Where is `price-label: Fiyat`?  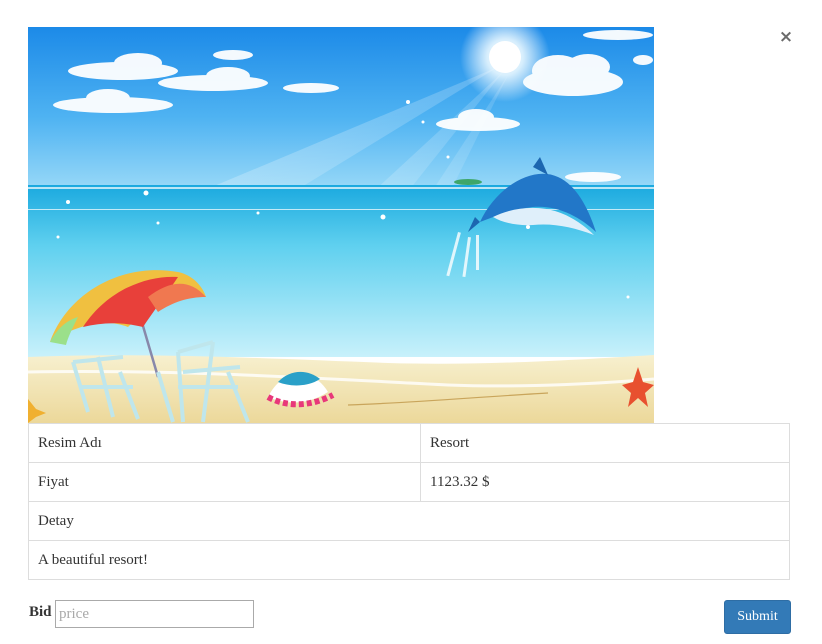 price-label: Fiyat is located at coordinates (224, 482).